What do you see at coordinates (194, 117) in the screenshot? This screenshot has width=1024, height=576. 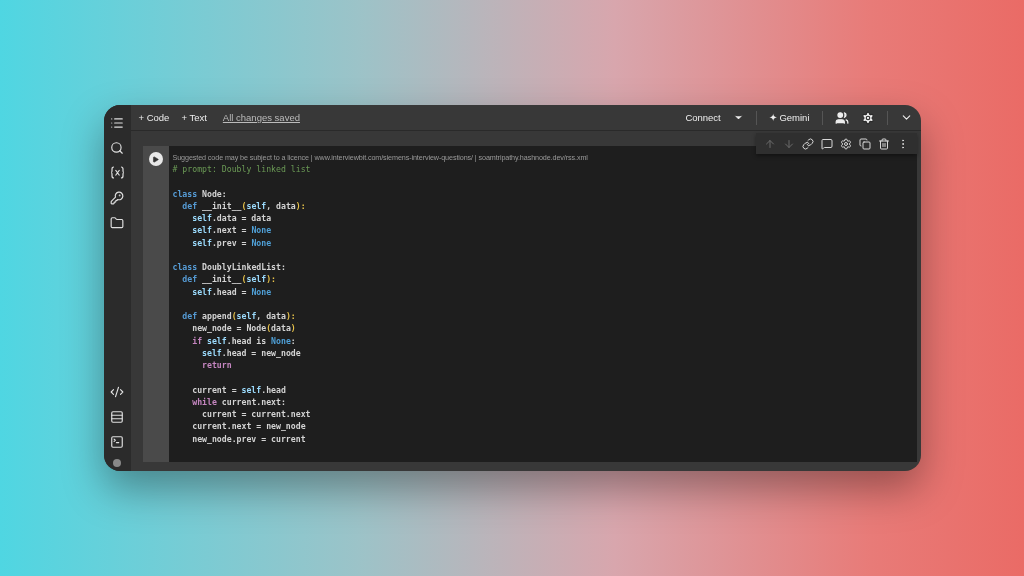 I see `add-cell-button: + Text` at bounding box center [194, 117].